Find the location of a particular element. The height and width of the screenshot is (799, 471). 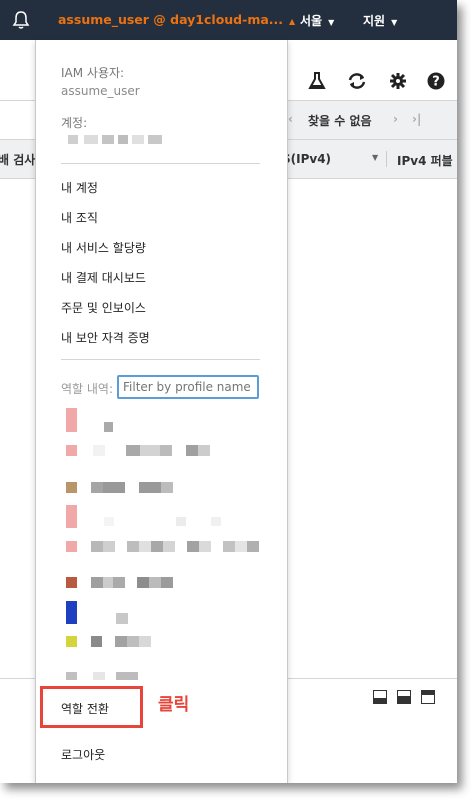

column-header-health-check: 배 검사 is located at coordinates (18, 160).